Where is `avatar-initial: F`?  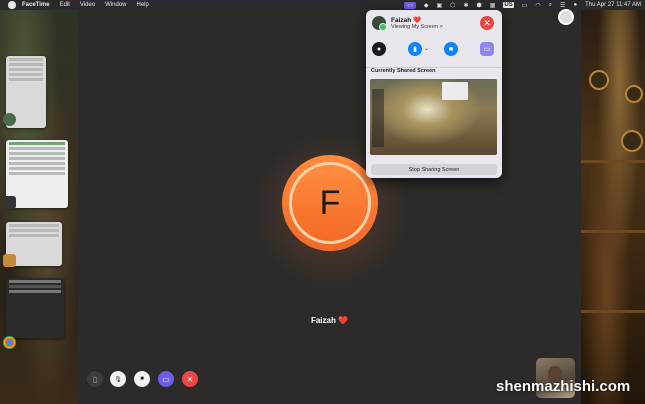 avatar-initial: F is located at coordinates (330, 203).